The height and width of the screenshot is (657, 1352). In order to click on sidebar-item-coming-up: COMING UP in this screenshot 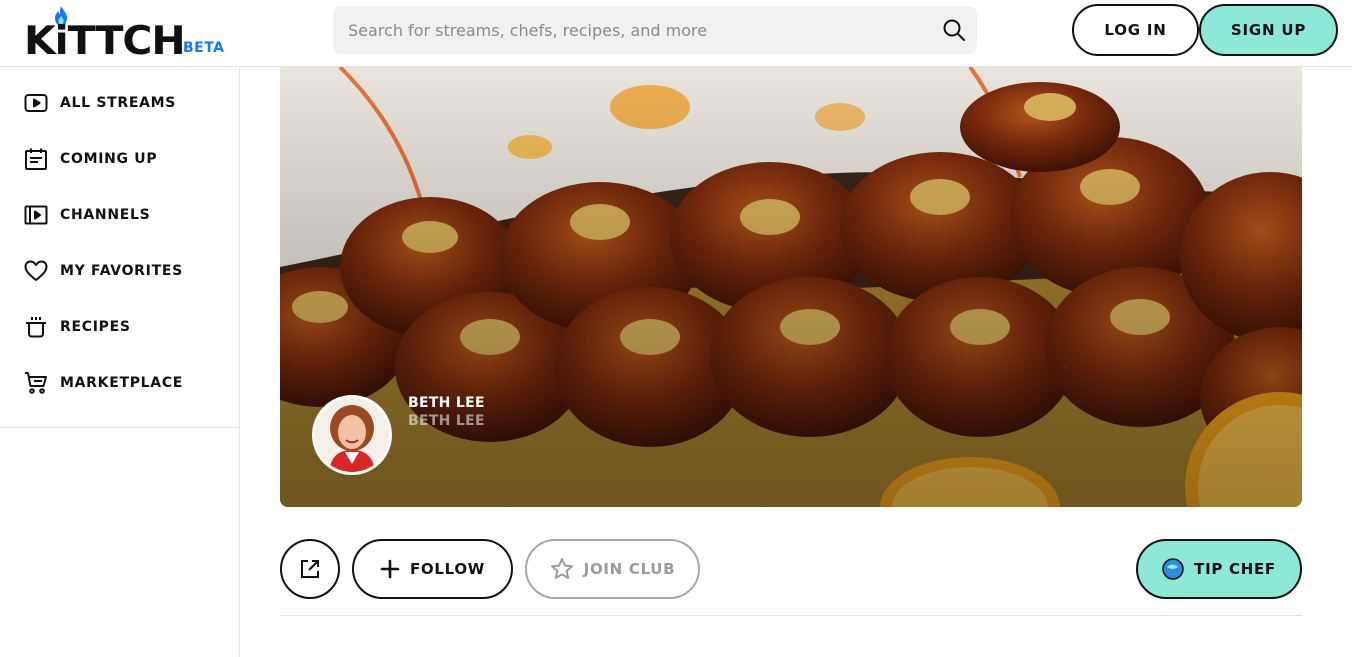, I will do `click(119, 159)`.